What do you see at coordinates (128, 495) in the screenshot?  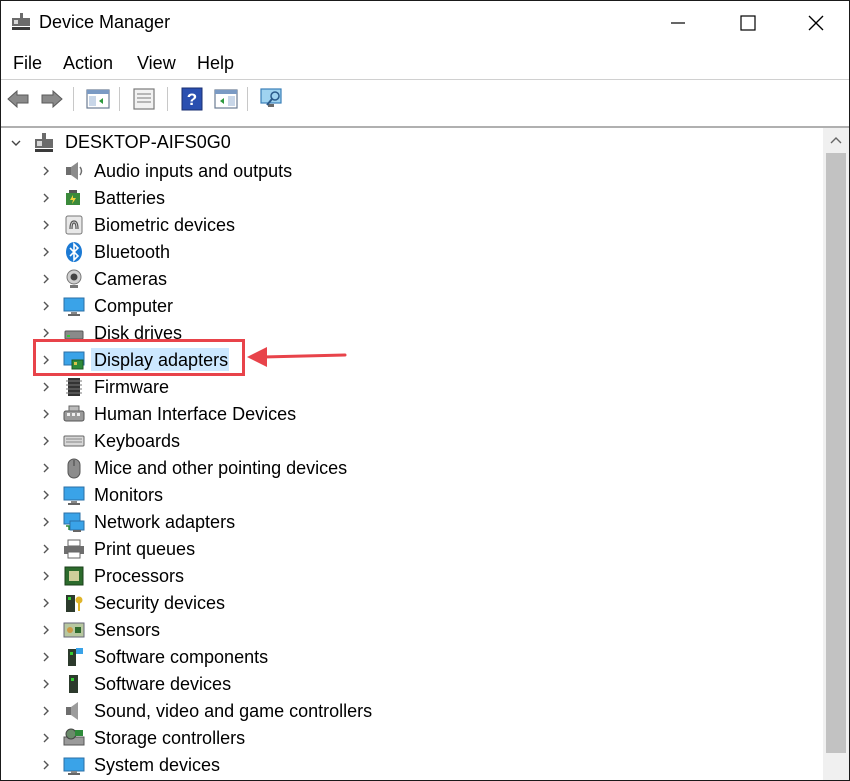 I see `tree-category-label: Monitors` at bounding box center [128, 495].